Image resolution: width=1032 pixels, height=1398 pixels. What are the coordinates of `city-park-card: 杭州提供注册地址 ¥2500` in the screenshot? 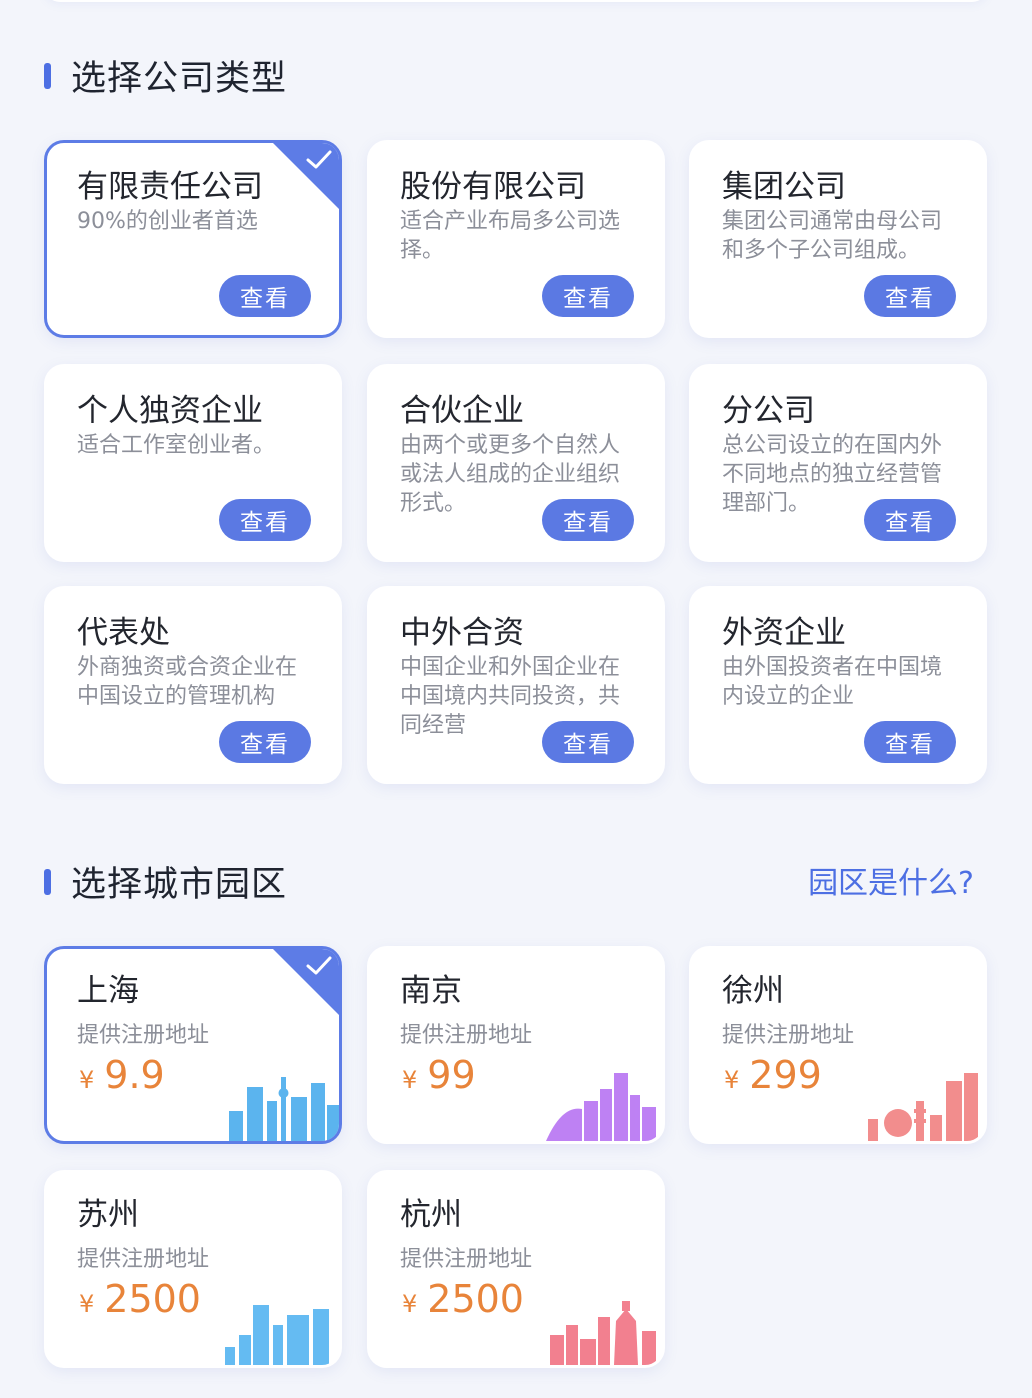 It's located at (516, 1269).